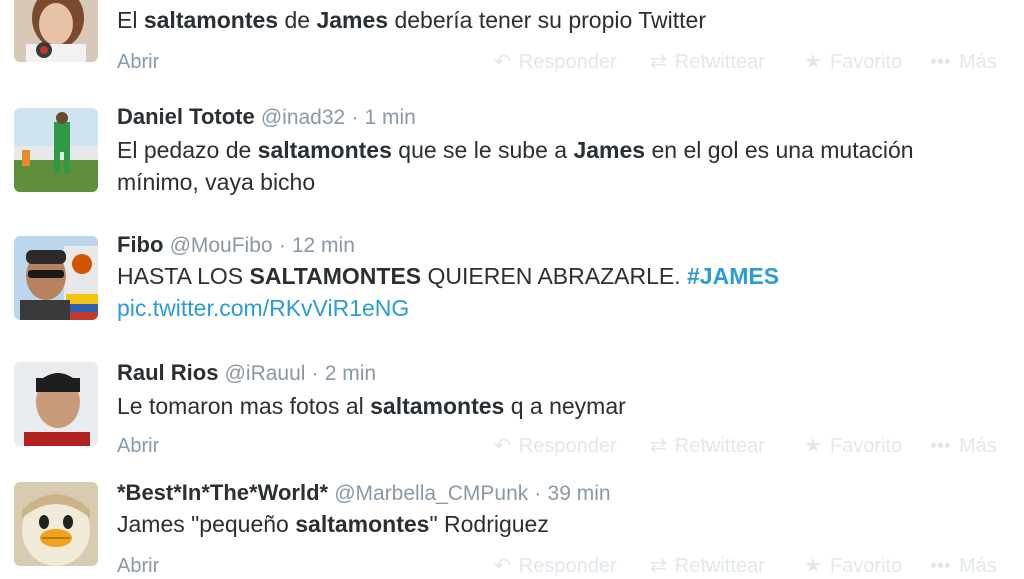 This screenshot has height=579, width=1024. Describe the element at coordinates (733, 276) in the screenshot. I see `hashtag-link: #JAMES` at that location.